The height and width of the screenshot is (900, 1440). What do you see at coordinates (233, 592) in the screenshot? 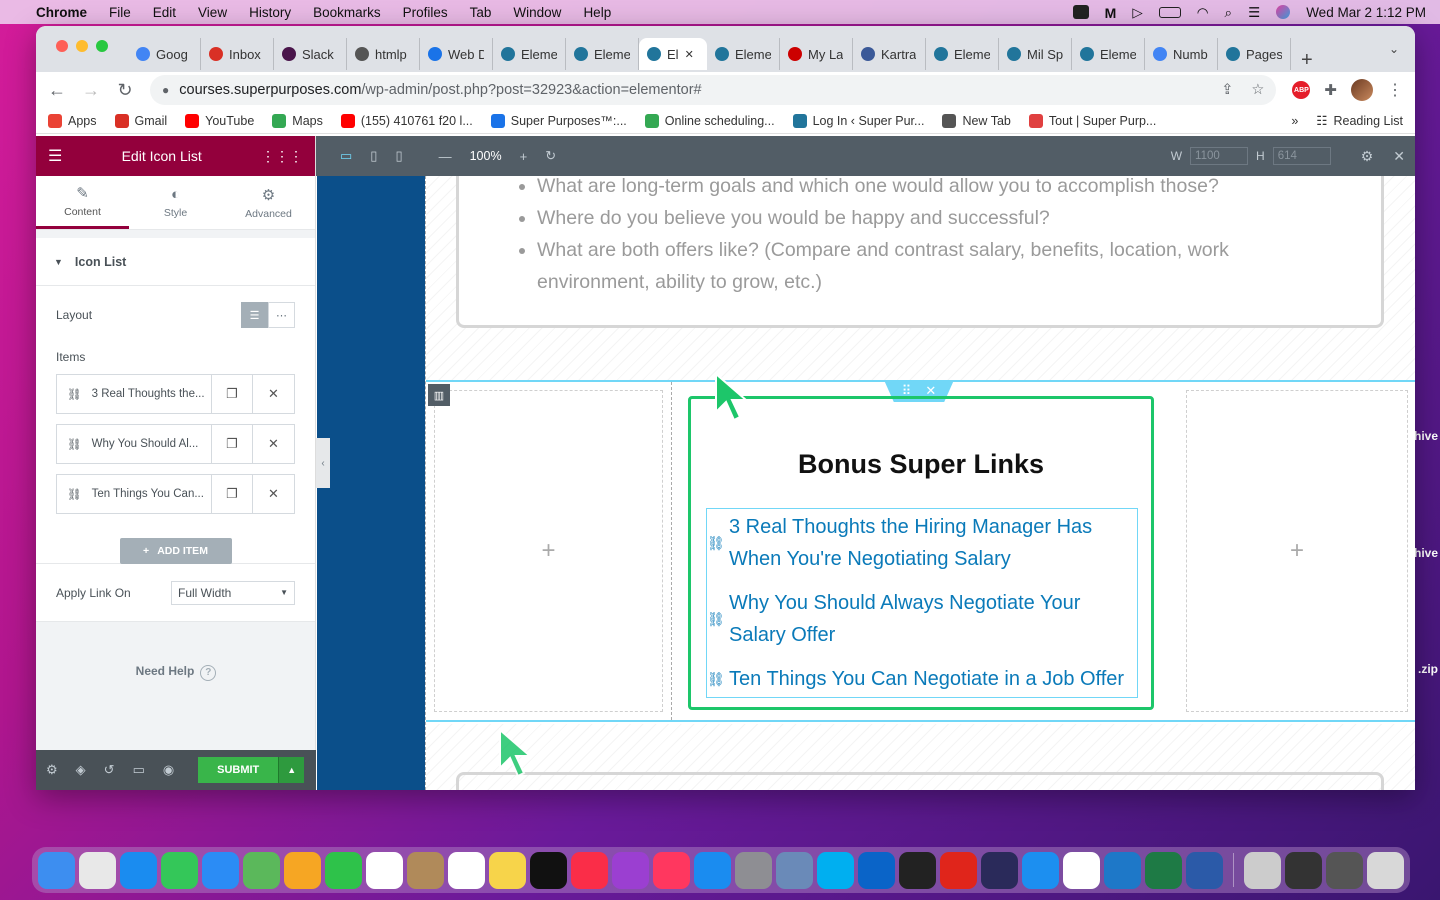
I see `apply-link-select: Full Width ▼` at bounding box center [233, 592].